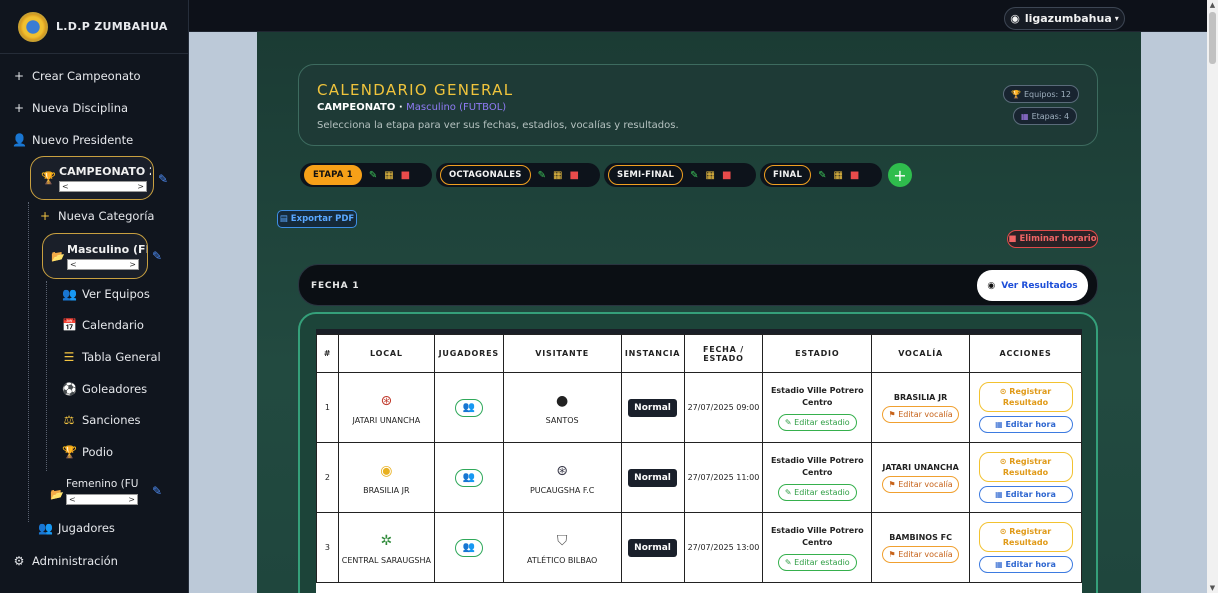 Image resolution: width=1218 pixels, height=593 pixels. What do you see at coordinates (103, 325) in the screenshot?
I see `sidebar-item-calendario: 📅 Calendario` at bounding box center [103, 325].